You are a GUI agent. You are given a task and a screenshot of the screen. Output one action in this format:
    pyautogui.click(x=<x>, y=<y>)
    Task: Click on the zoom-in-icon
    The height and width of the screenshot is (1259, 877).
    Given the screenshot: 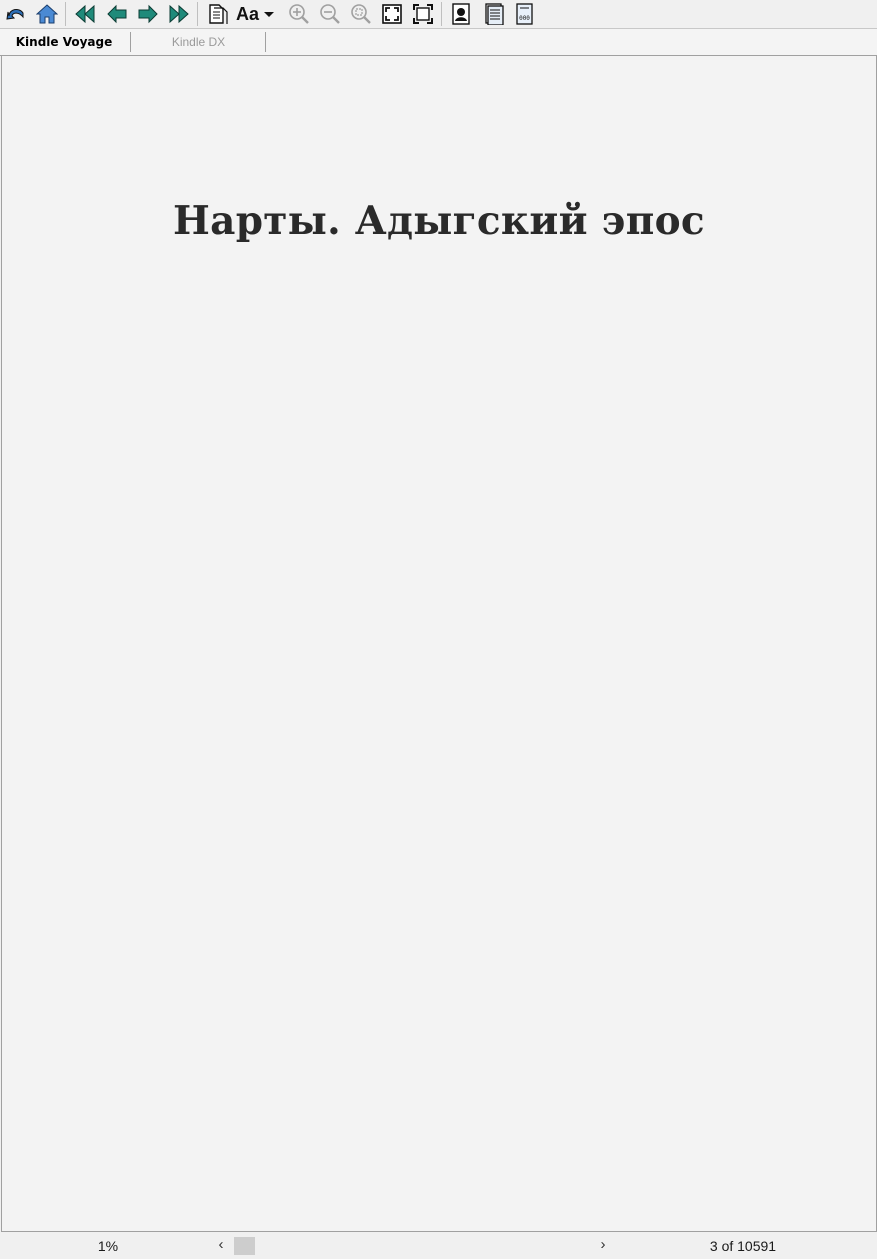 What is the action you would take?
    pyautogui.click(x=299, y=14)
    